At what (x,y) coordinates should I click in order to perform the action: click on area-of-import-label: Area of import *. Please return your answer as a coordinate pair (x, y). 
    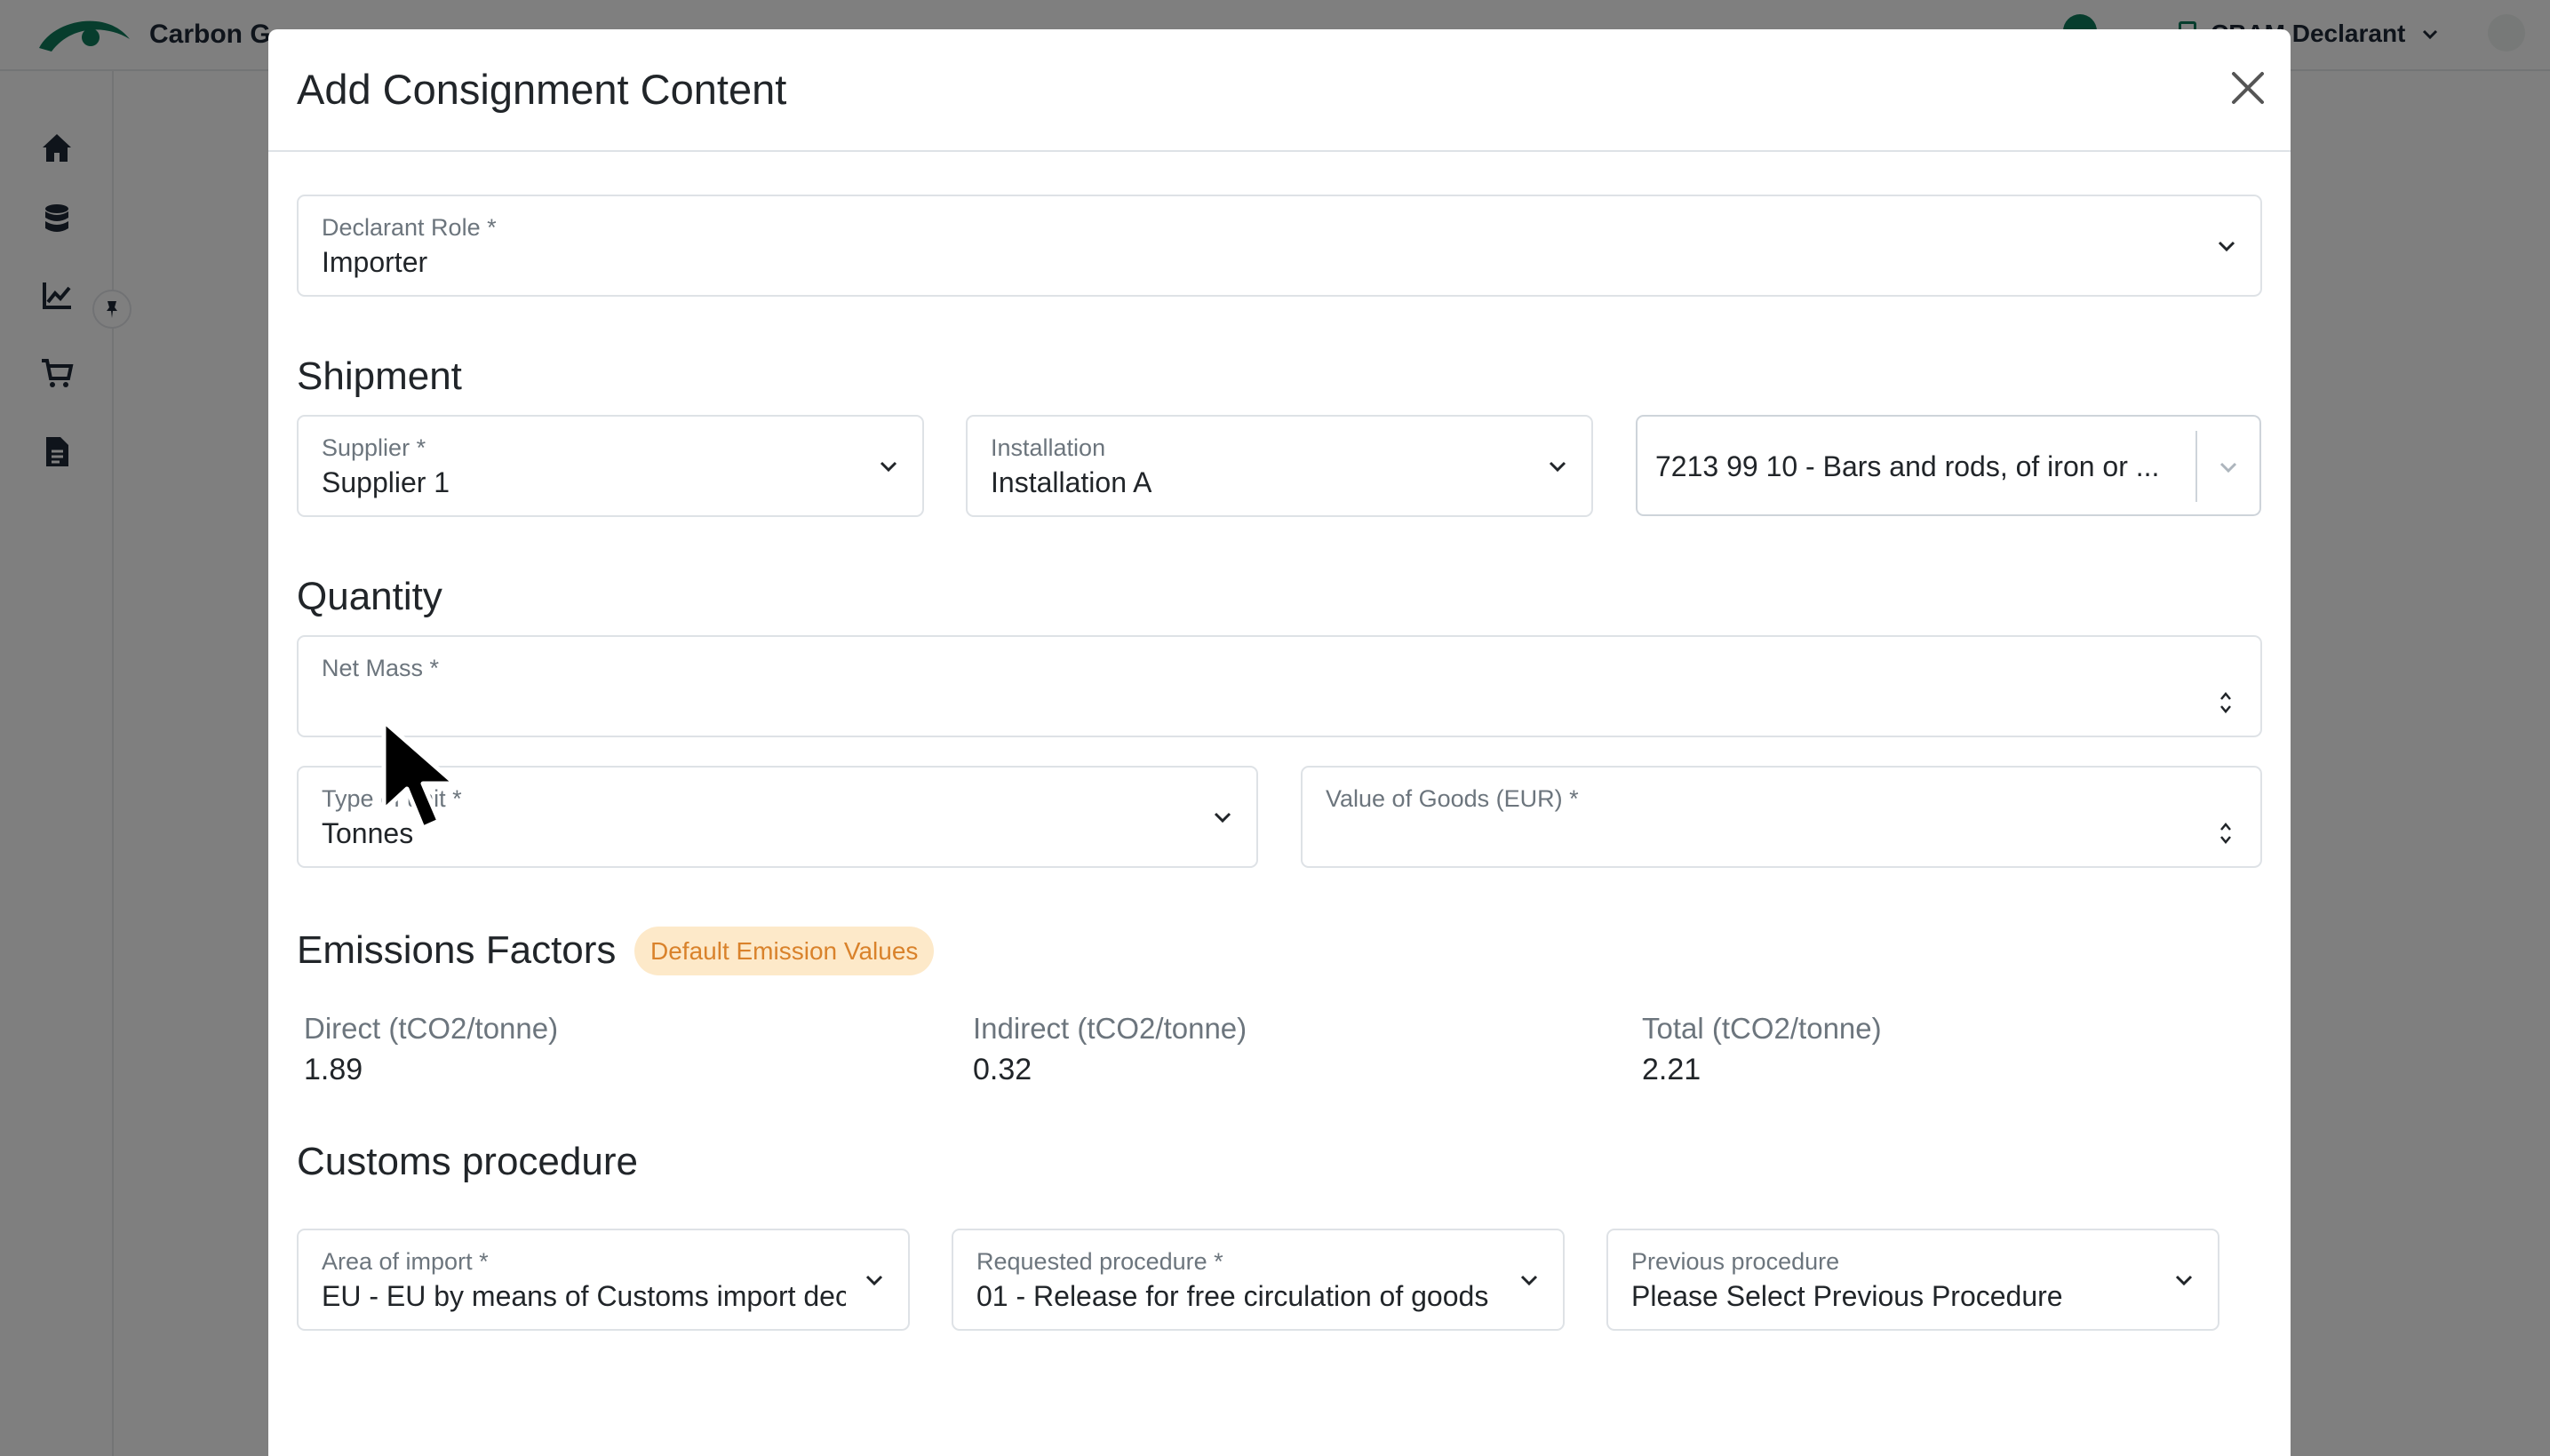
    Looking at the image, I should click on (405, 1261).